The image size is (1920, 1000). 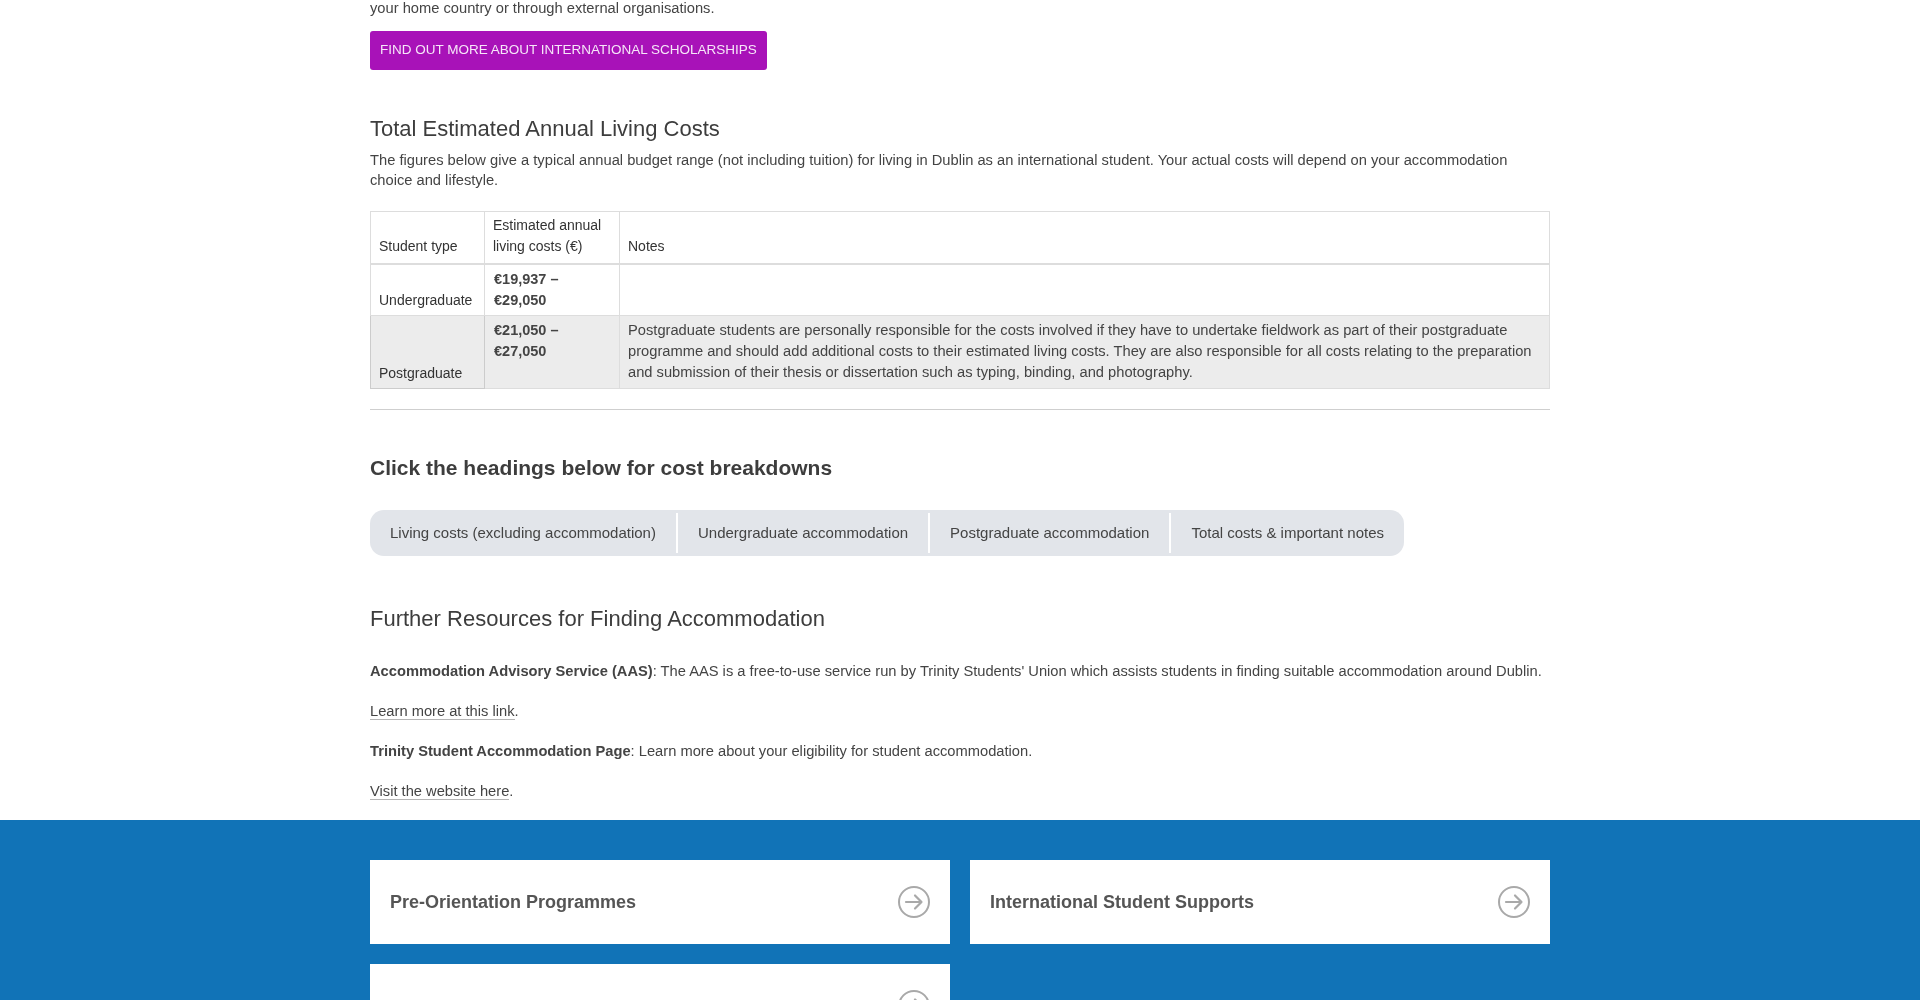 I want to click on section-heading: Total Estimated Annual Living Costs, so click(x=545, y=129).